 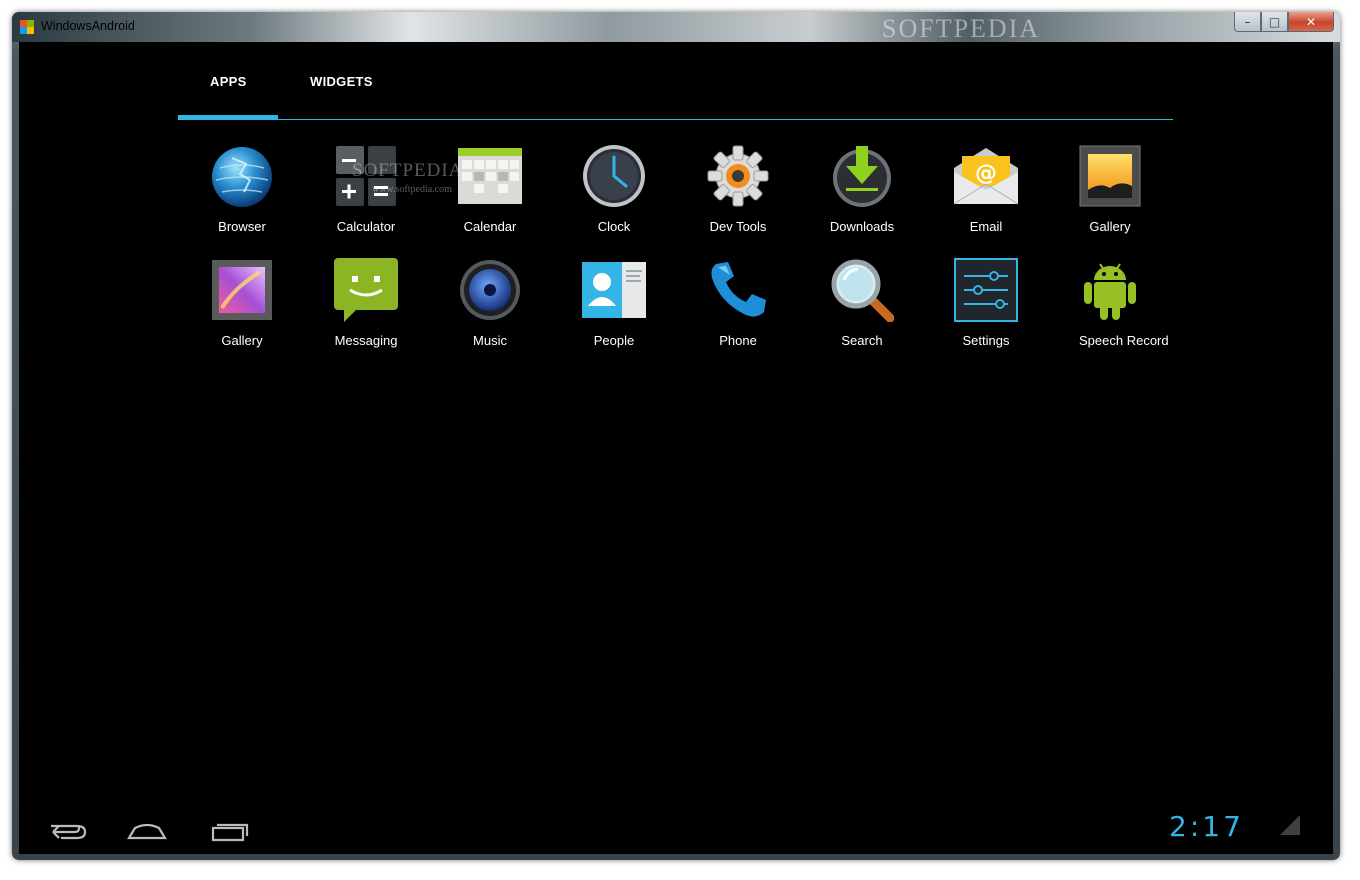 What do you see at coordinates (961, 28) in the screenshot?
I see `titlebar-watermark: SOFTPEDIA` at bounding box center [961, 28].